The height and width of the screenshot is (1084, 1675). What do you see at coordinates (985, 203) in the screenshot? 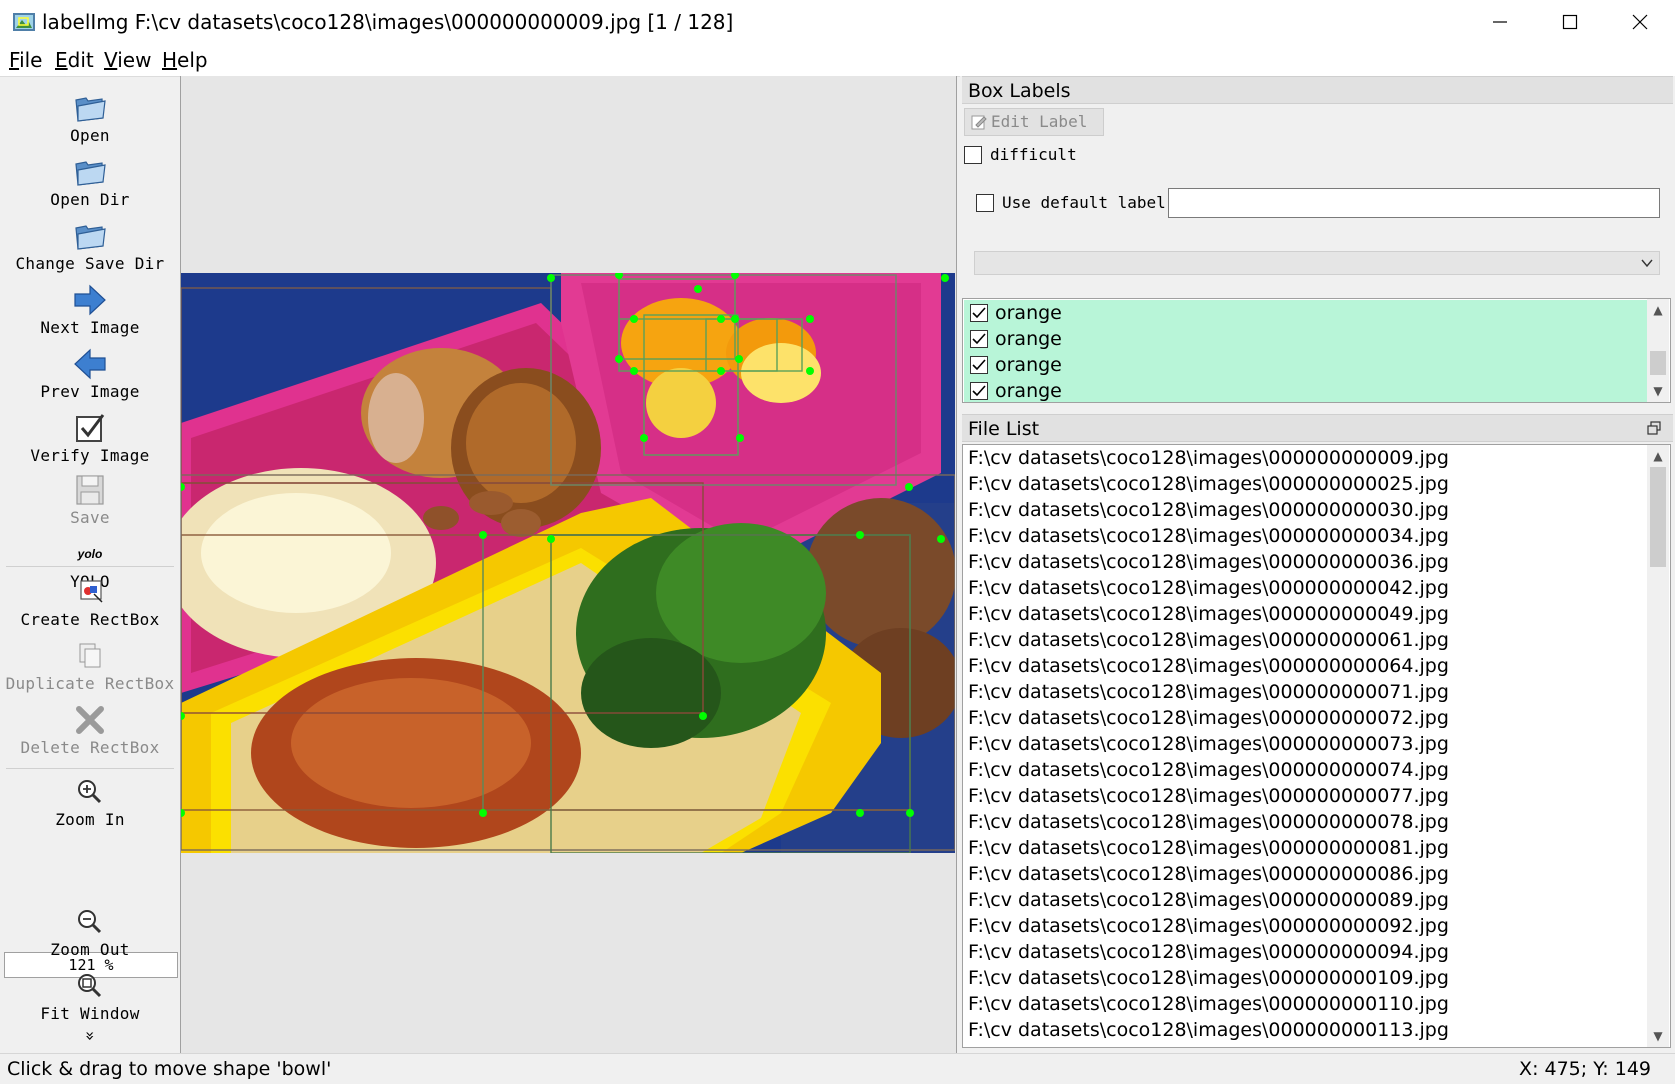
I see `use-default-label-checkbox` at bounding box center [985, 203].